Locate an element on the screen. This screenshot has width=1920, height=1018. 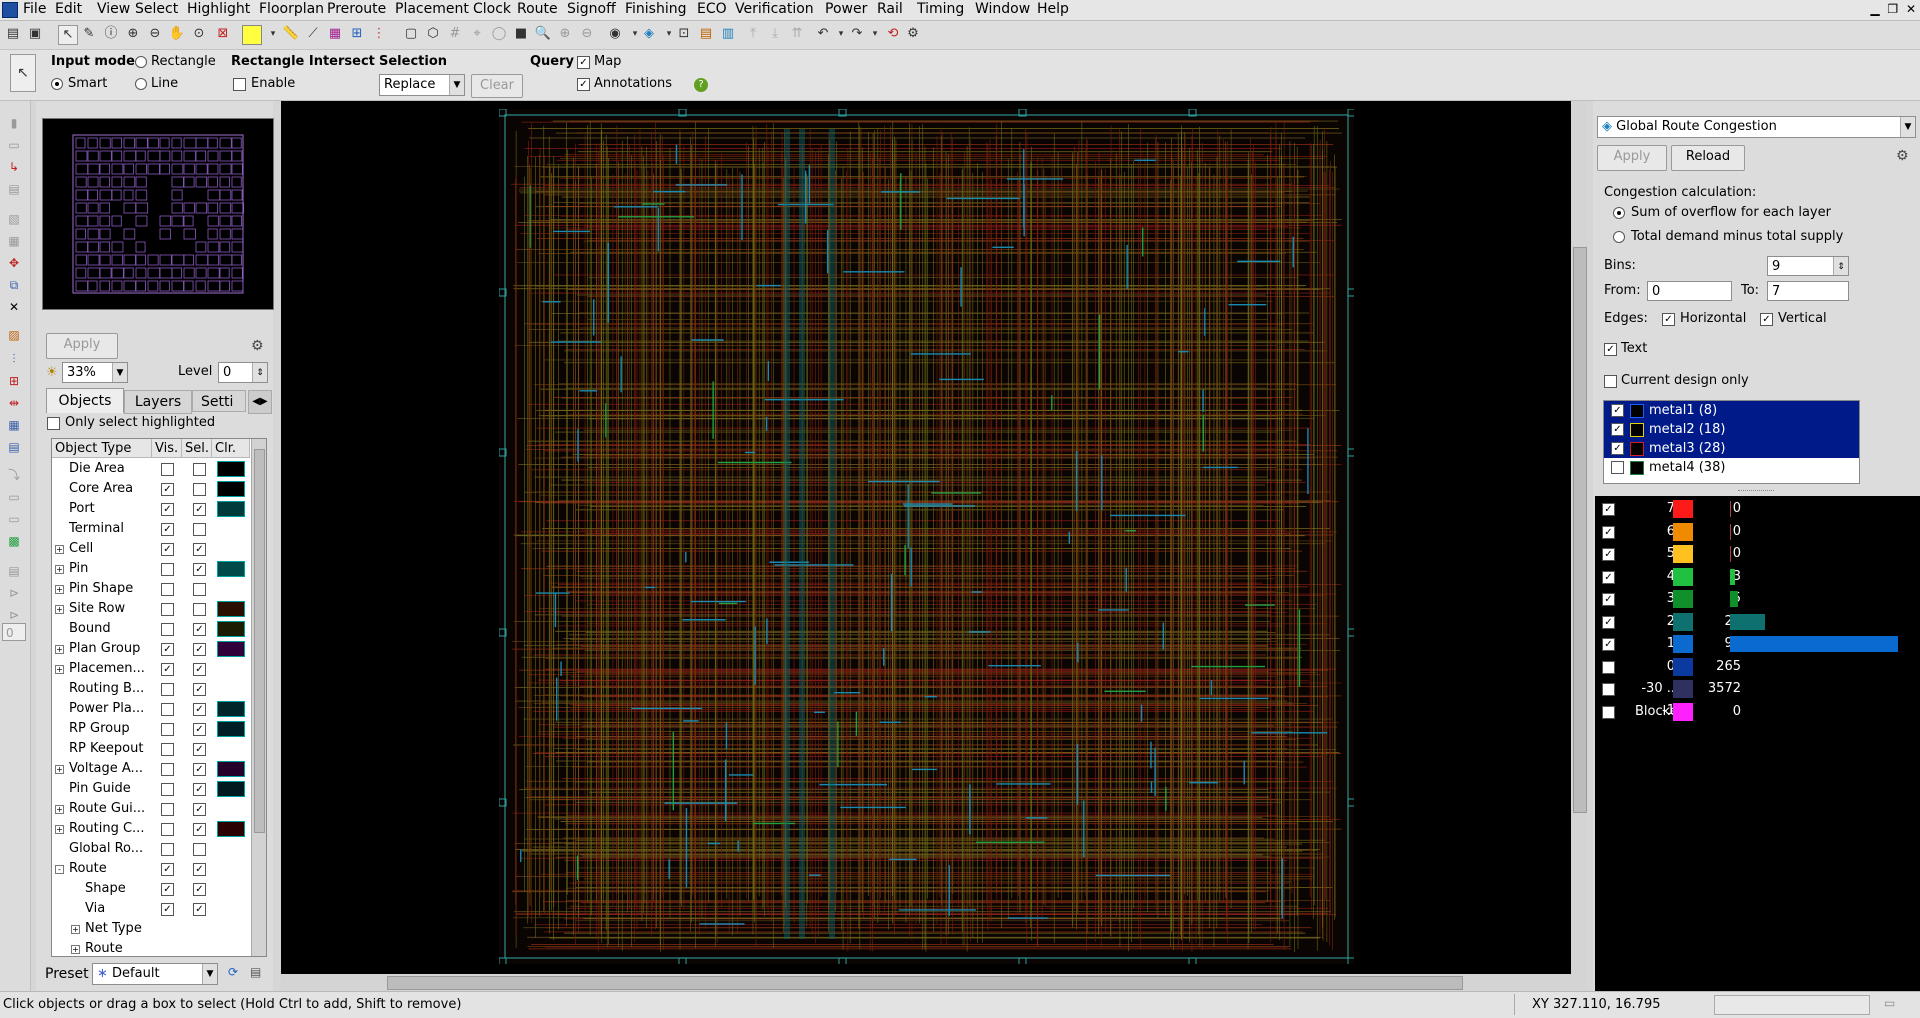
tree-row: Core Area ✓ is located at coordinates (150, 489).